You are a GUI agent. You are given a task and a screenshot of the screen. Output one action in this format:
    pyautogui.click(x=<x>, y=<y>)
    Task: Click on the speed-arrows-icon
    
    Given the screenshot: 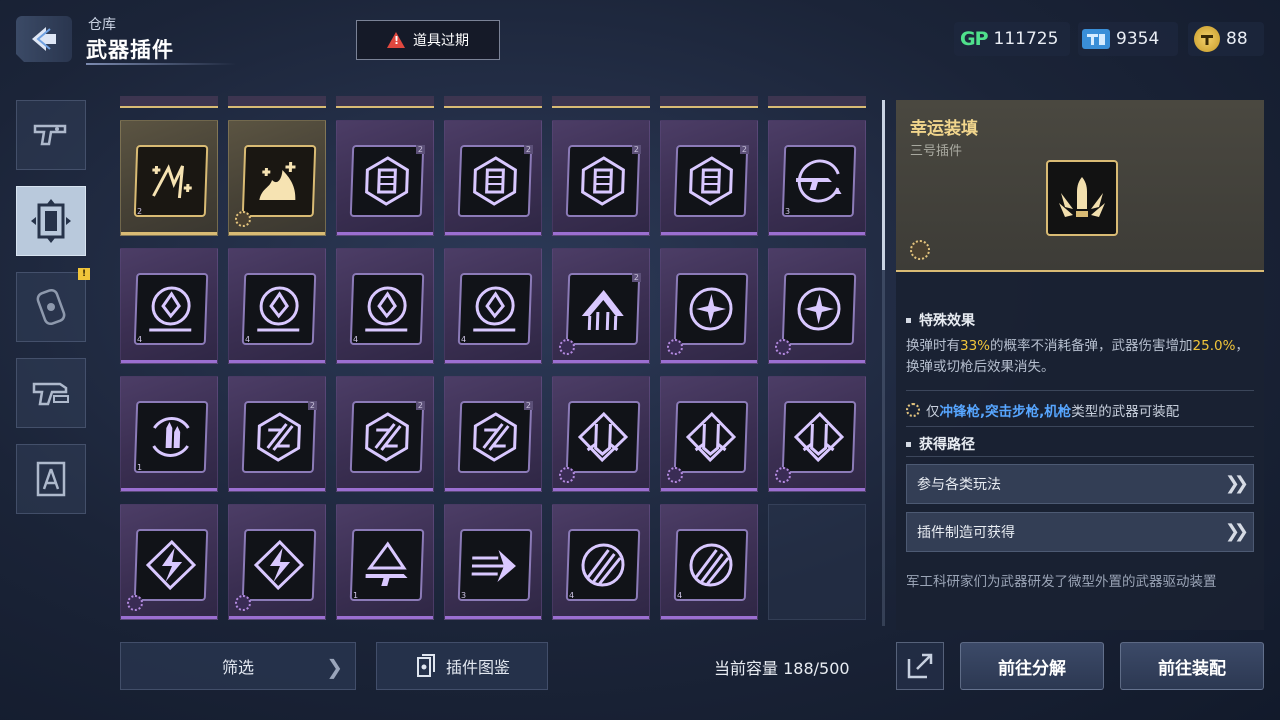 What is the action you would take?
    pyautogui.click(x=493, y=566)
    